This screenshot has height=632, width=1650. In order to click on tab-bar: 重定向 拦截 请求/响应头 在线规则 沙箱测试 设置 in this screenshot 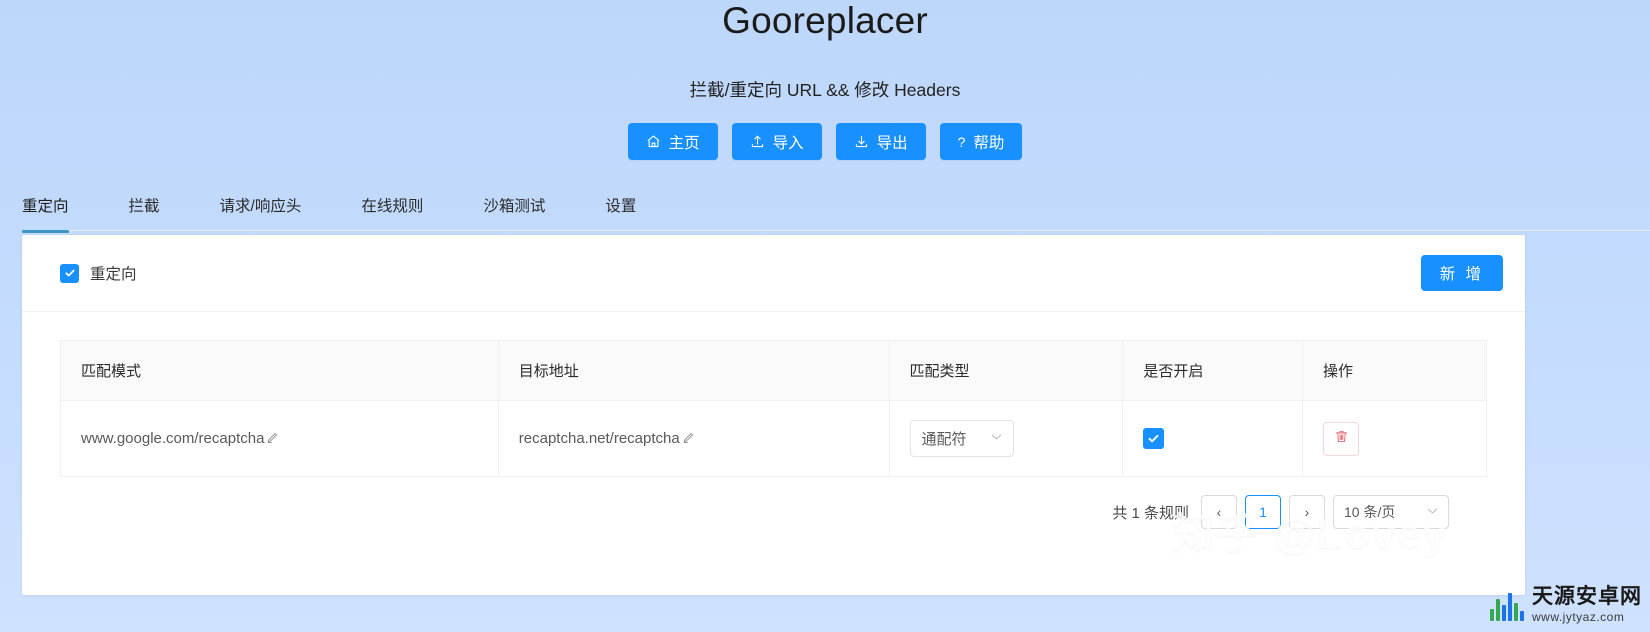, I will do `click(825, 209)`.